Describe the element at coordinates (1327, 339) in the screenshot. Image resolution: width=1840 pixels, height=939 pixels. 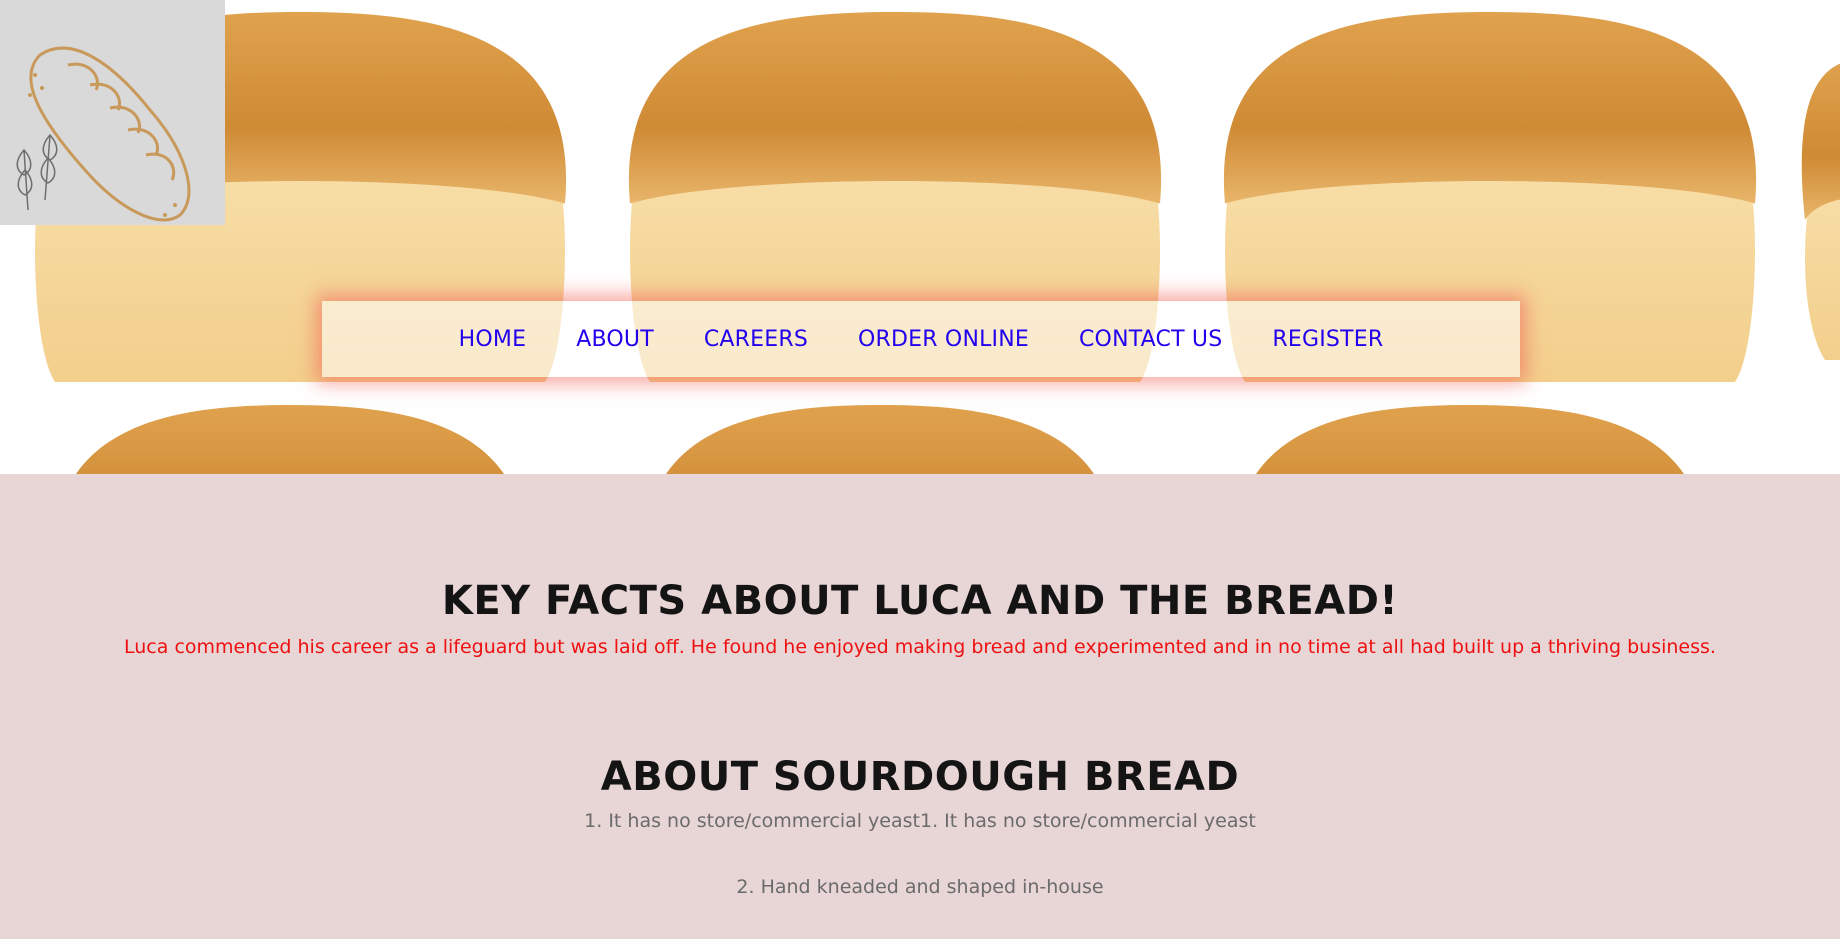
I see `nav-link-register: REGISTER` at that location.